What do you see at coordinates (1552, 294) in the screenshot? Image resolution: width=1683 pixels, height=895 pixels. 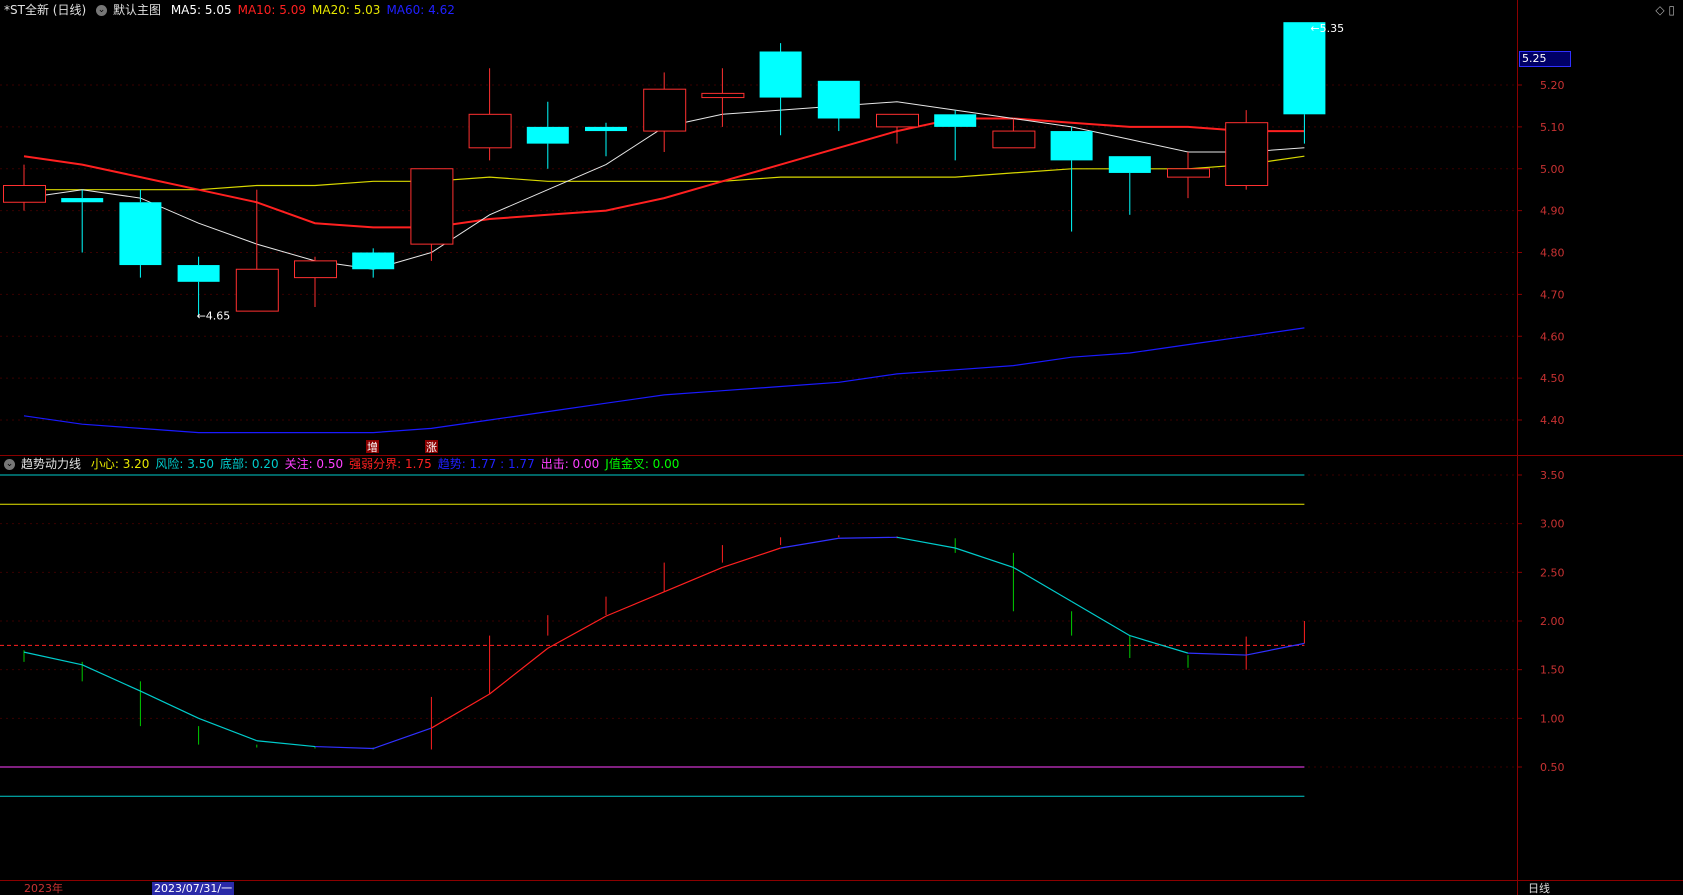 I see `price-tick-label: 4.70` at bounding box center [1552, 294].